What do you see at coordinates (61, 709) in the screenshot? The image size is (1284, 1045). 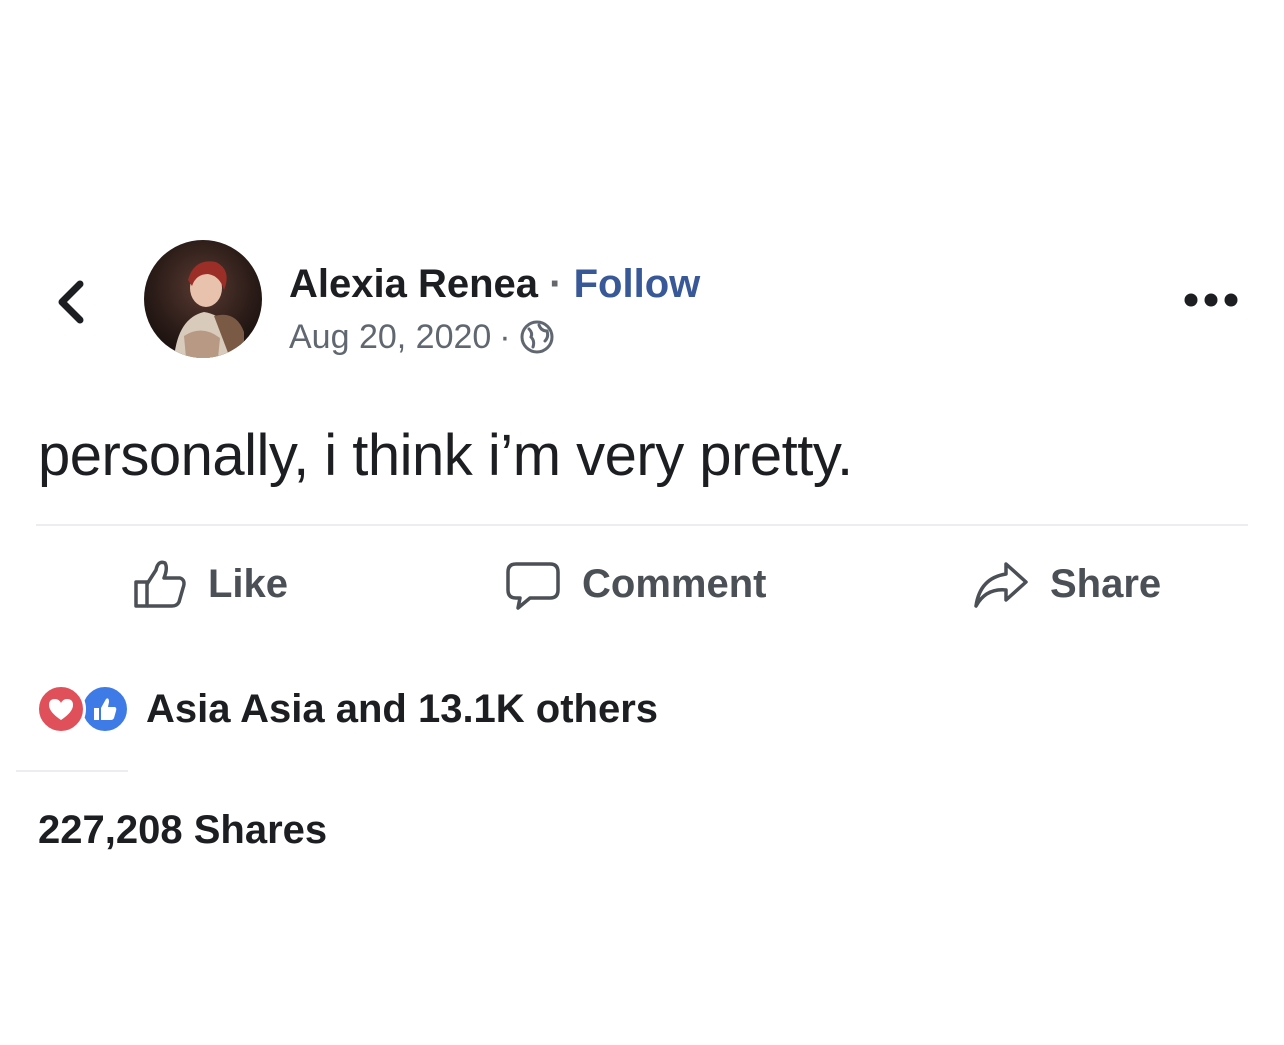 I see `heart-reaction-icon` at bounding box center [61, 709].